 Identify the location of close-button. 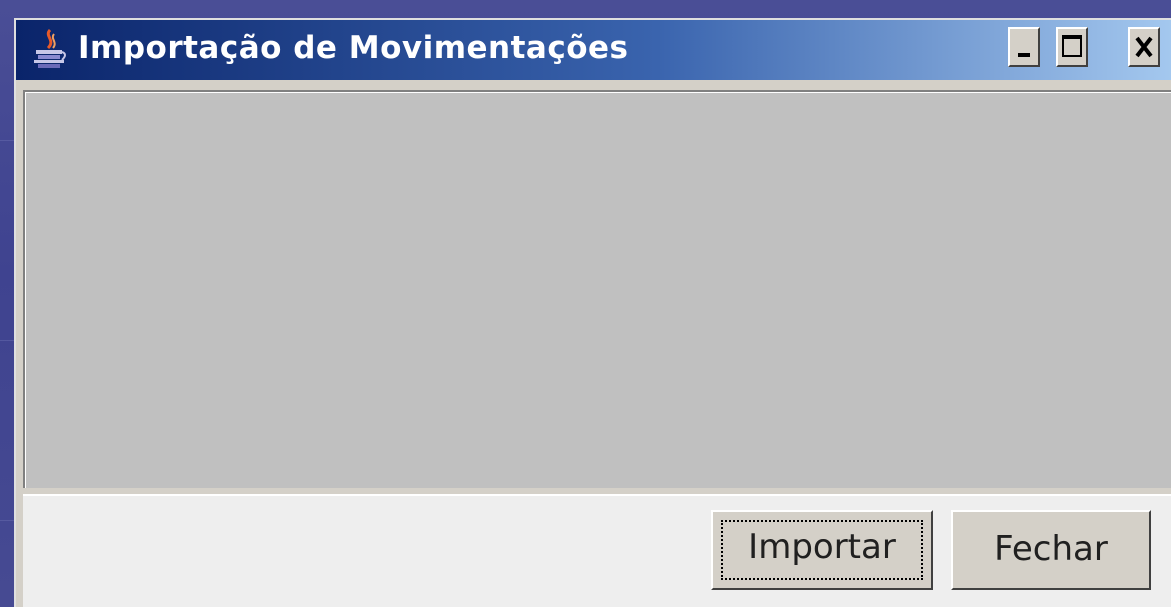
(1144, 47).